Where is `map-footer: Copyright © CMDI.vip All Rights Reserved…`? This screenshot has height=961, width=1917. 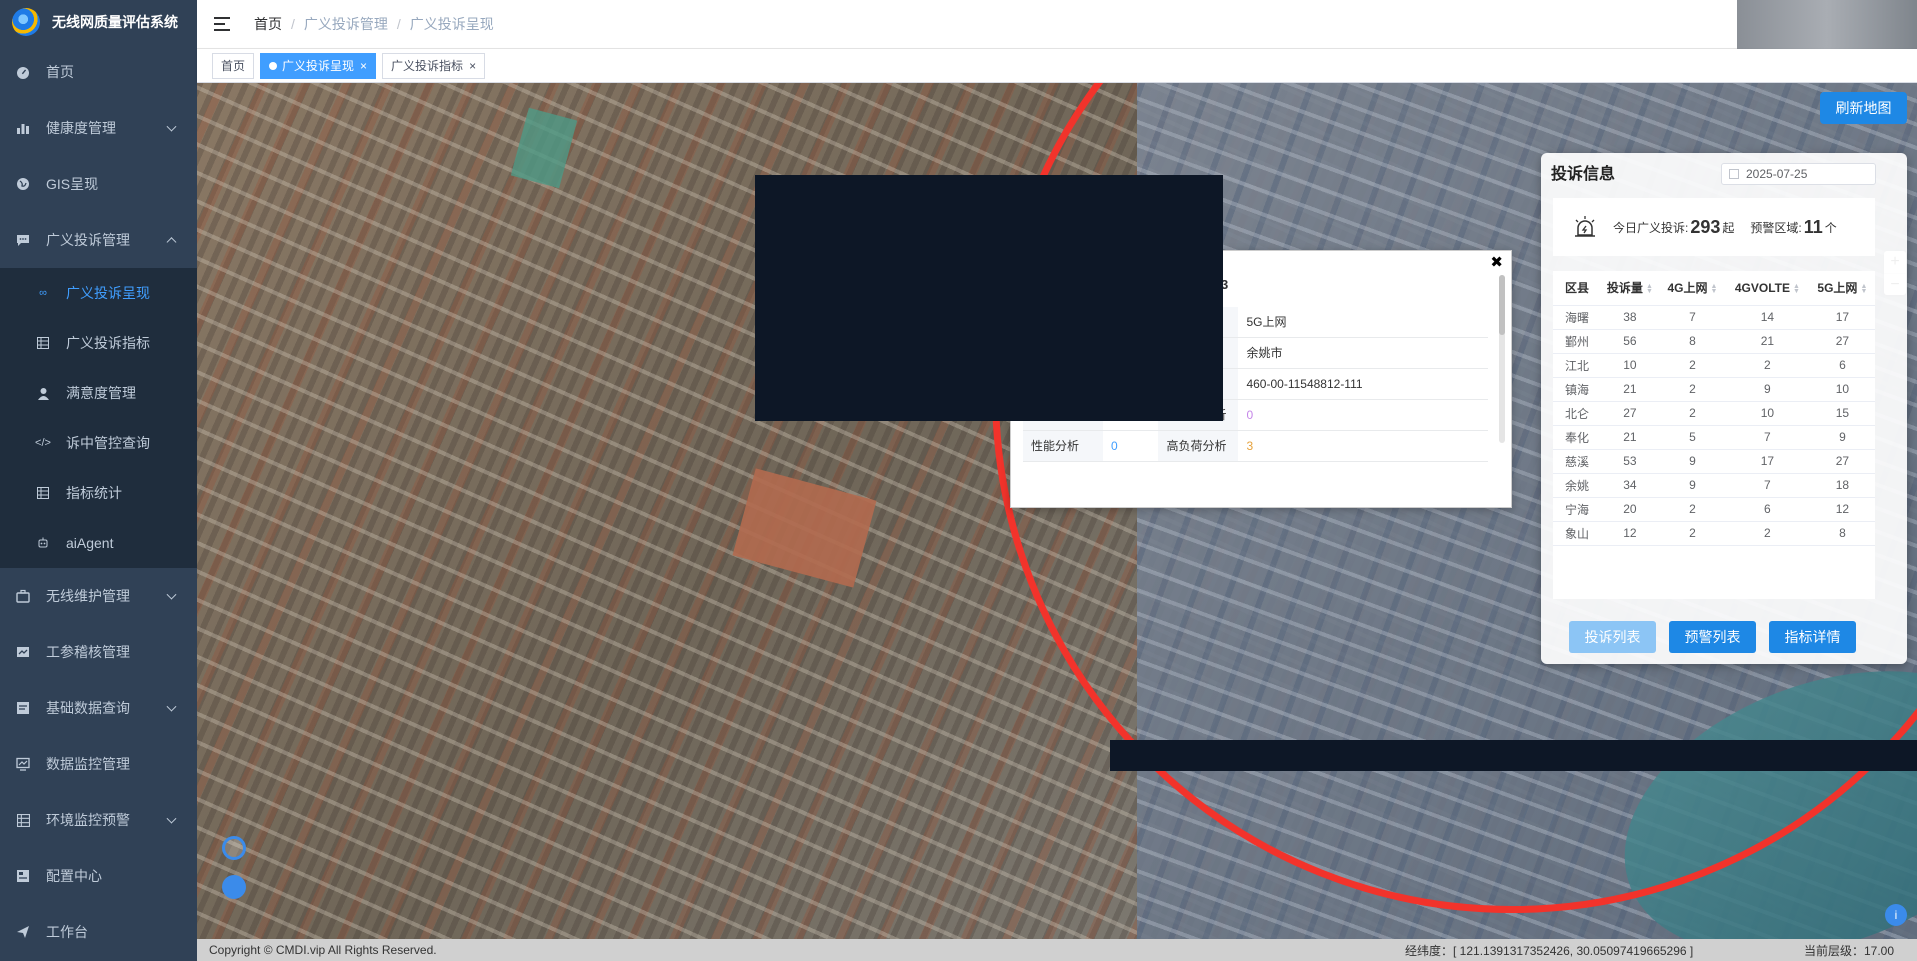 map-footer: Copyright © CMDI.vip All Rights Reserved… is located at coordinates (1057, 950).